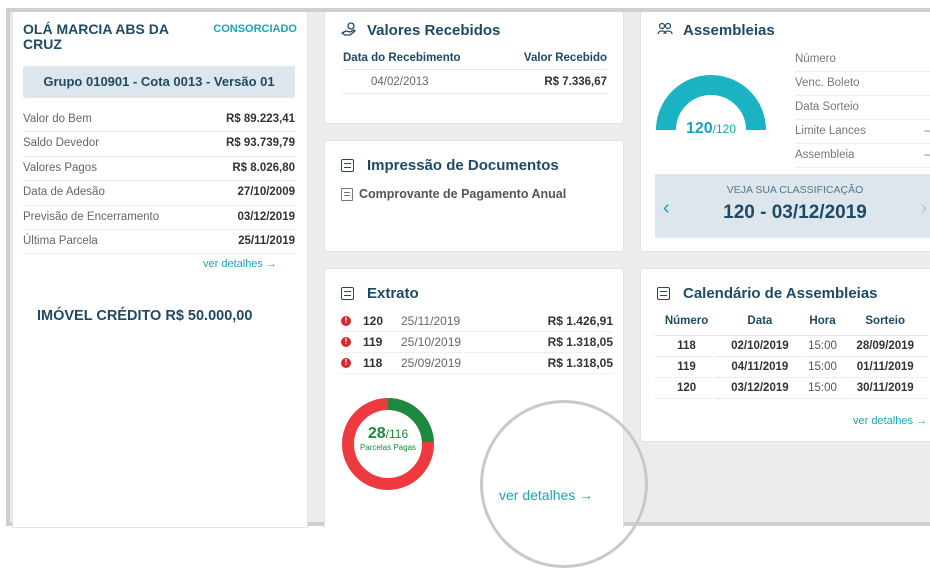  What do you see at coordinates (580, 321) in the screenshot?
I see `installment-value: R$ 1.426,91` at bounding box center [580, 321].